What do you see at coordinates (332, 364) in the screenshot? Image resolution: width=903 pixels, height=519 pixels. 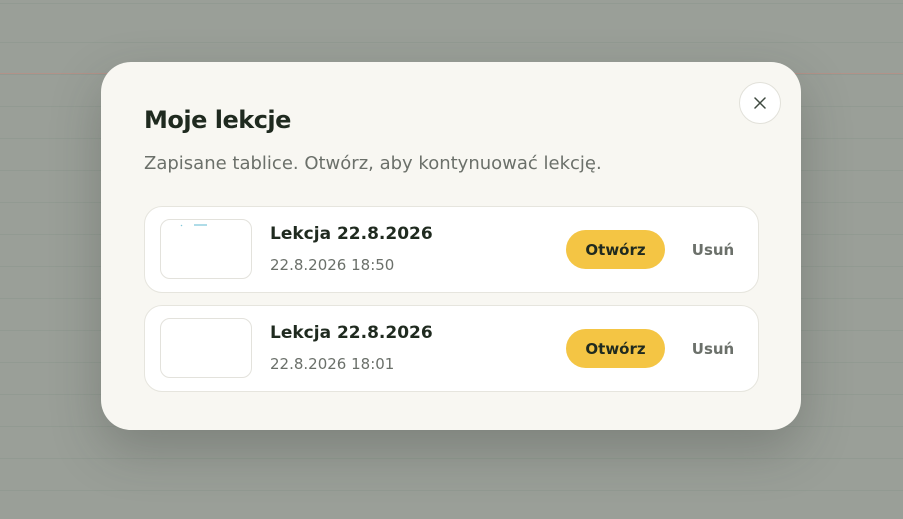 I see `lesson-date: 22.8.2026 18:01` at bounding box center [332, 364].